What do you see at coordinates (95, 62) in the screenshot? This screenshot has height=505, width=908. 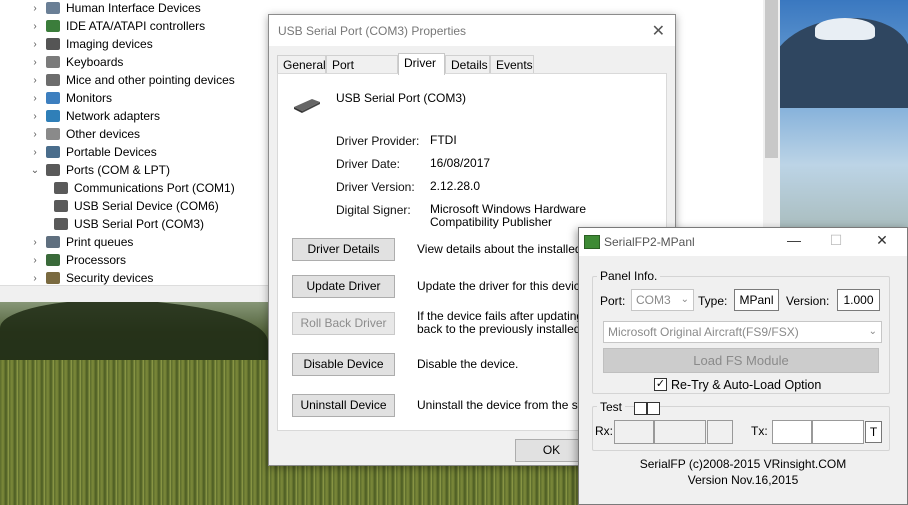 I see `tree-item-label: Keyboards` at bounding box center [95, 62].